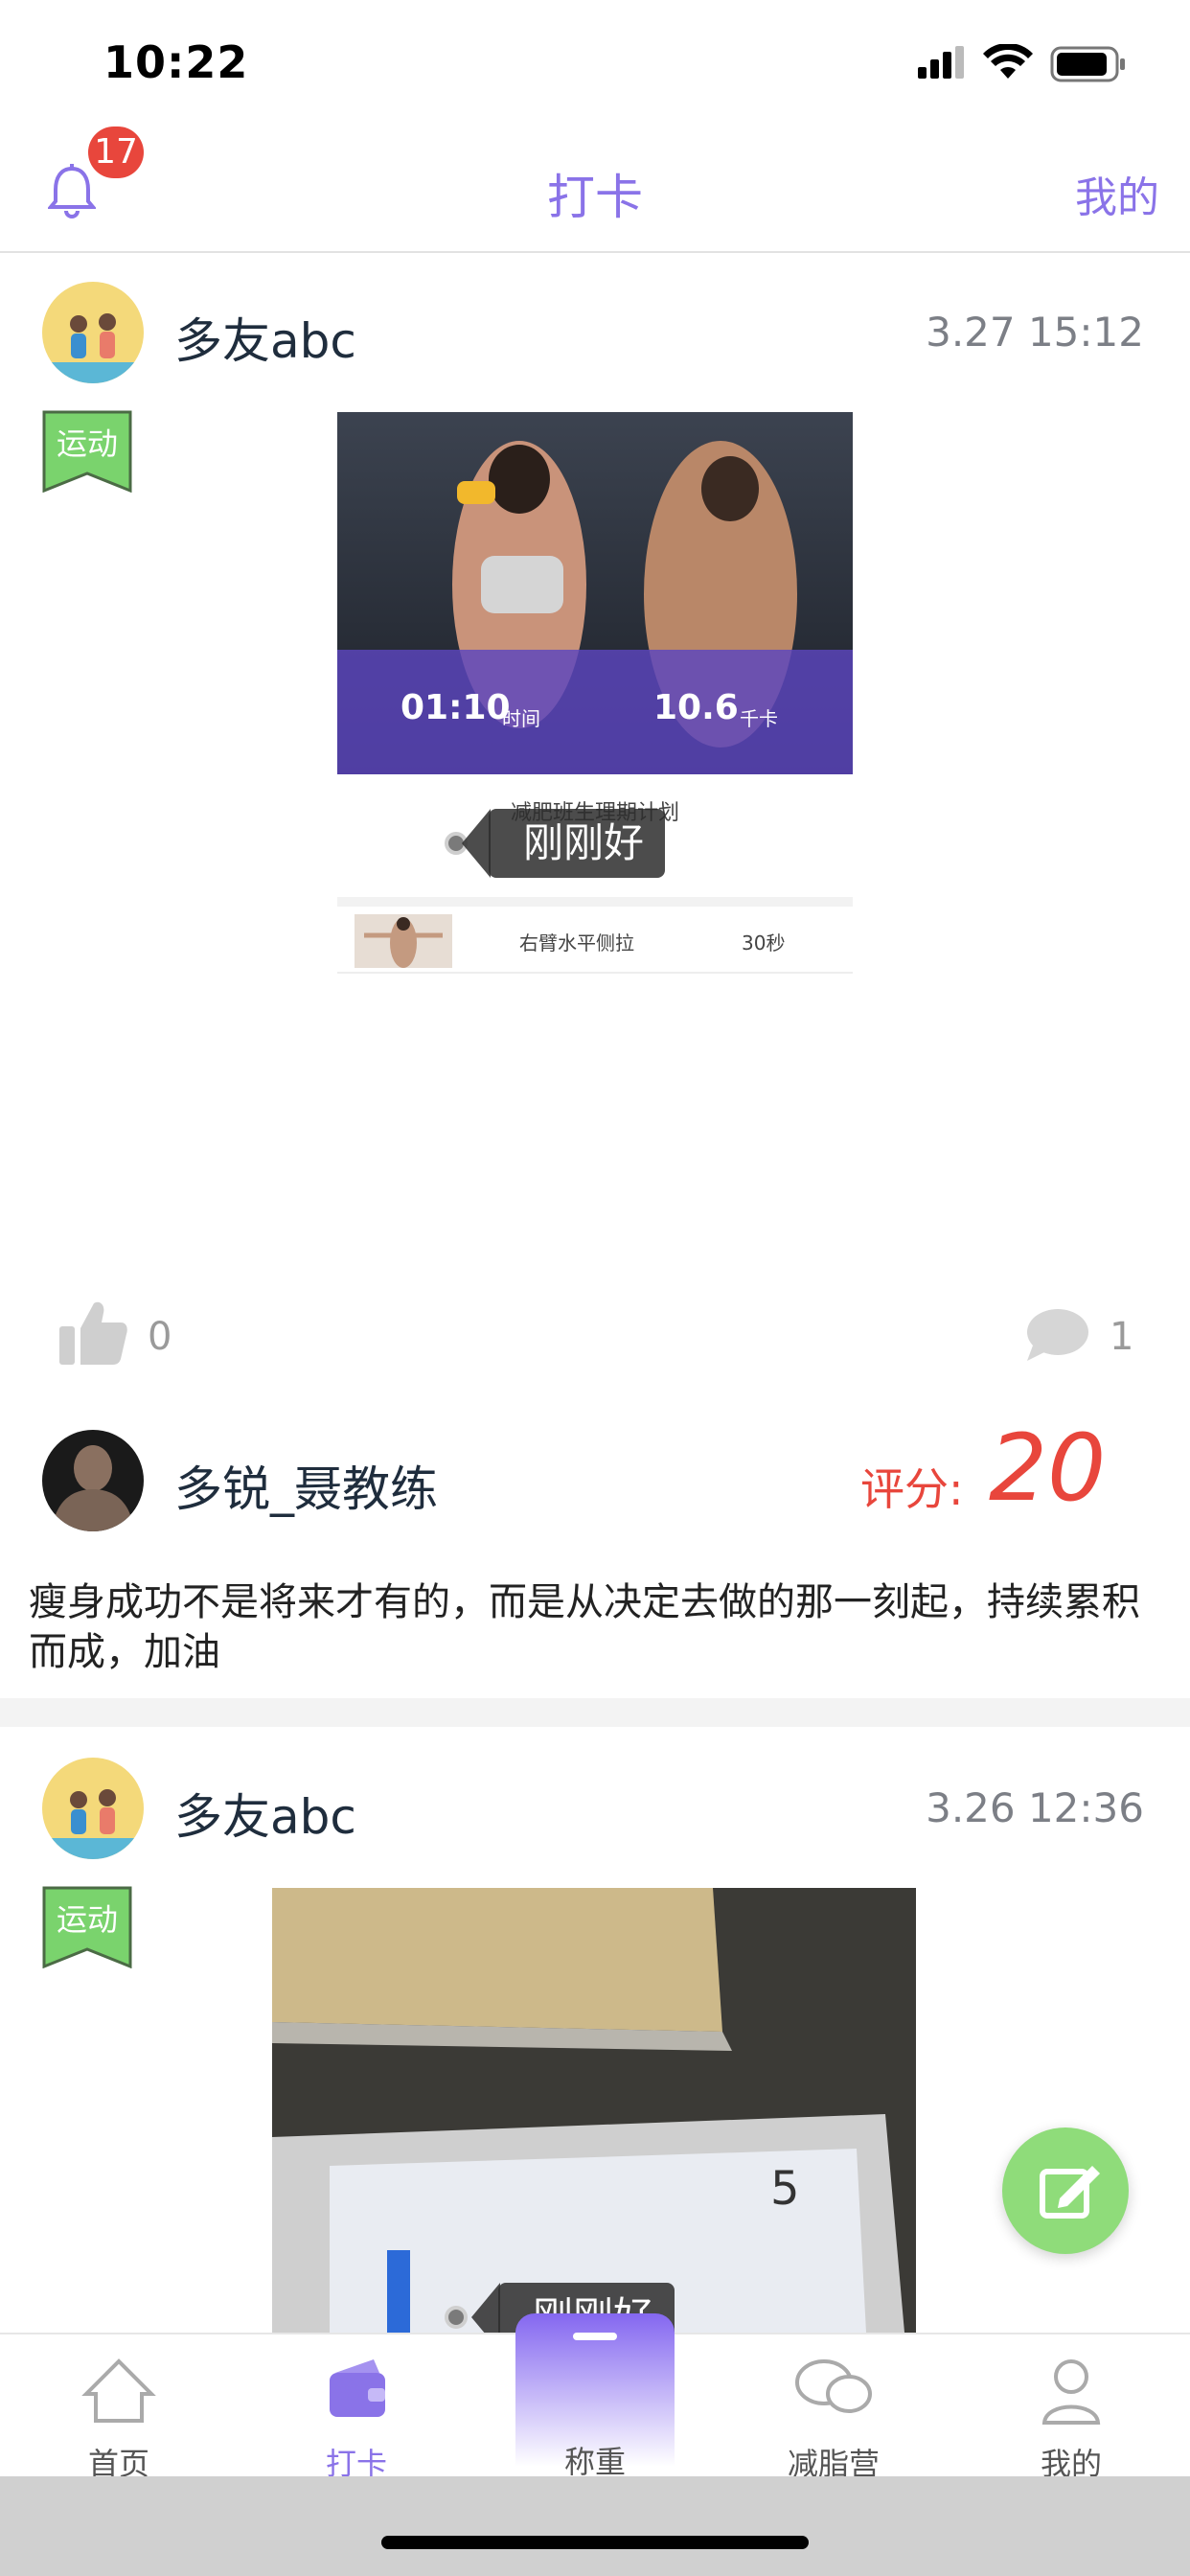 This screenshot has height=2576, width=1190. Describe the element at coordinates (358, 2388) in the screenshot. I see `wallet-icon` at that location.